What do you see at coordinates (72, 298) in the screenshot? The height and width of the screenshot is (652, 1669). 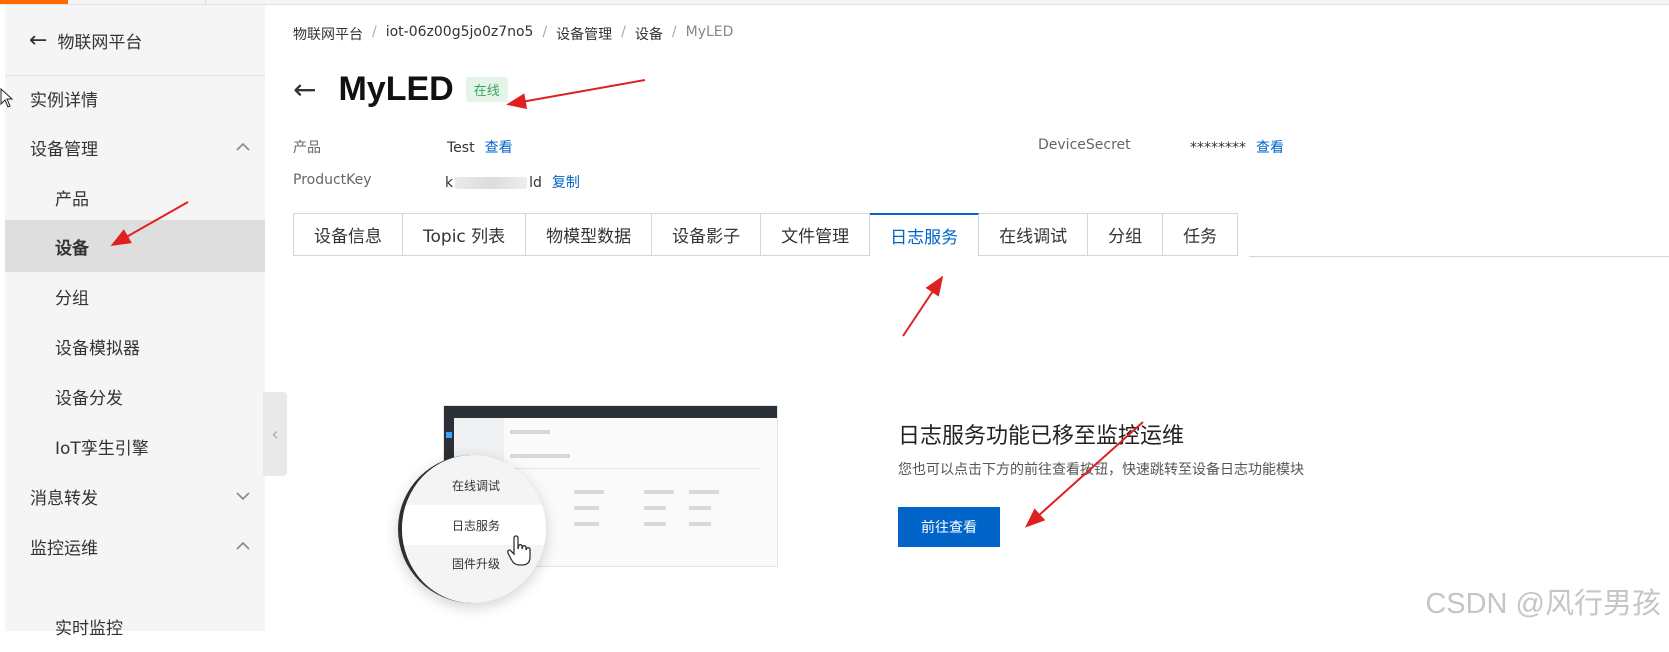 I see `sidebar-item-label: 分组` at bounding box center [72, 298].